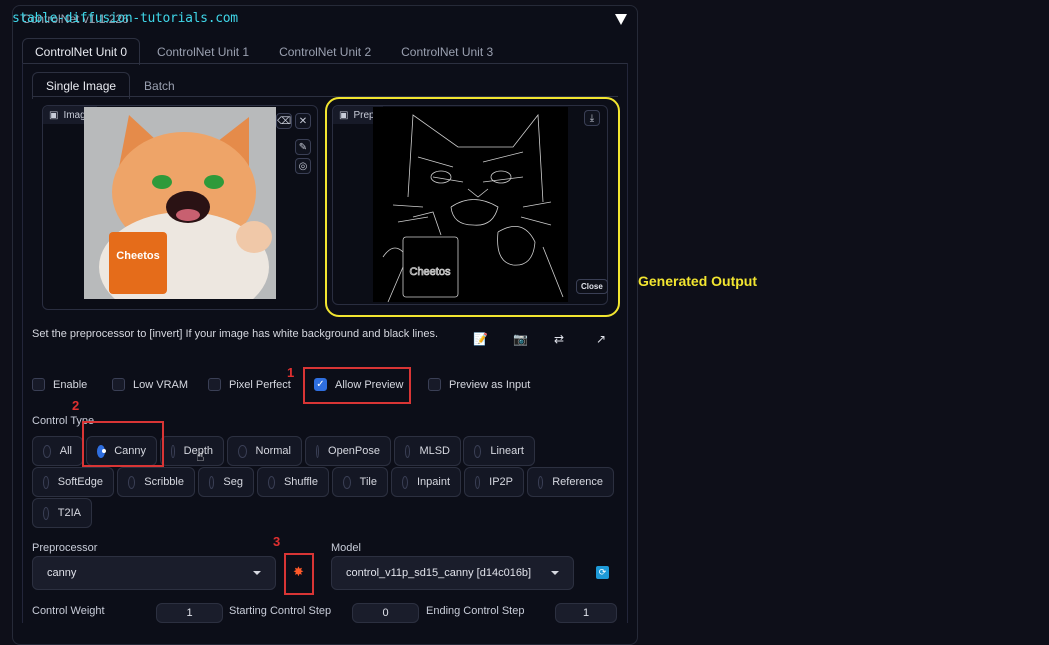 This screenshot has height=645, width=1049. What do you see at coordinates (73, 482) in the screenshot?
I see `radio-softedge: SoftEdge` at bounding box center [73, 482].